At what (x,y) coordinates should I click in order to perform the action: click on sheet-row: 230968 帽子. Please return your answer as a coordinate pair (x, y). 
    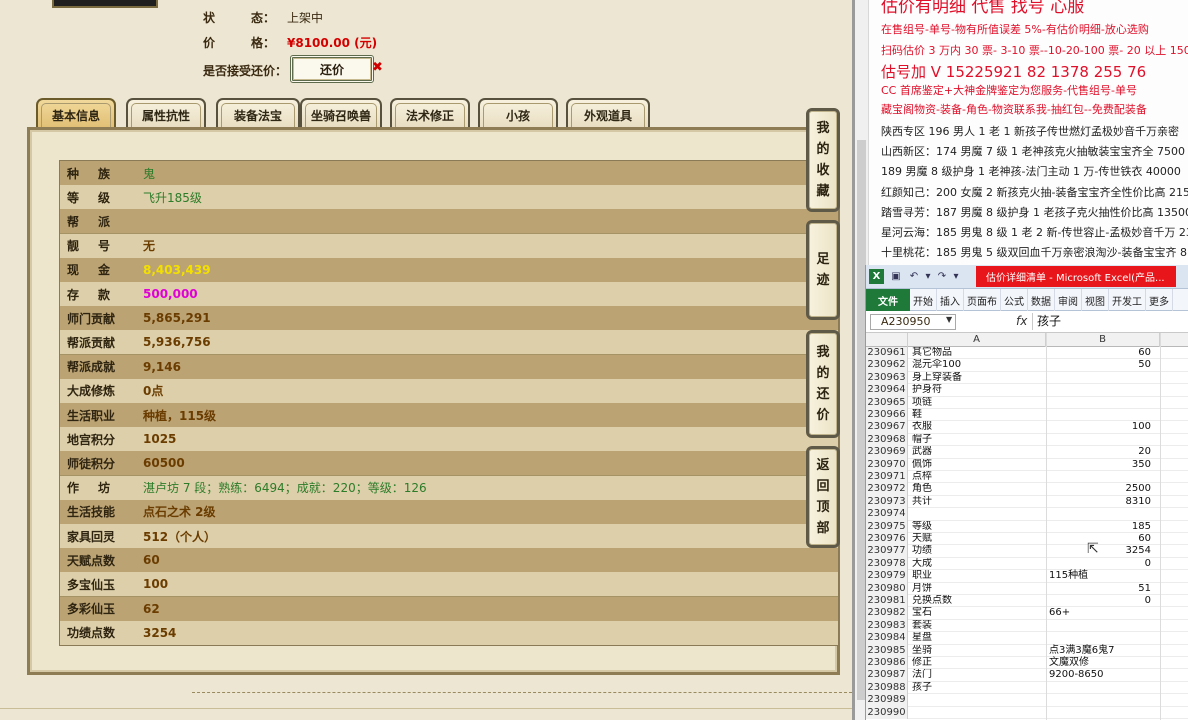
    Looking at the image, I should click on (1027, 440).